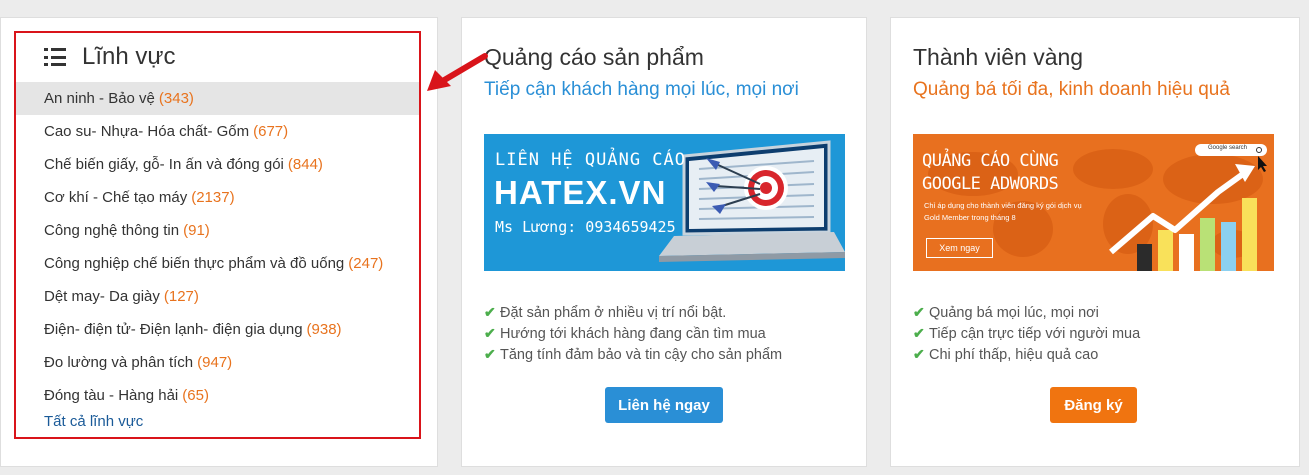  What do you see at coordinates (99, 98) in the screenshot?
I see `field-label: An ninh - Bảo vệ` at bounding box center [99, 98].